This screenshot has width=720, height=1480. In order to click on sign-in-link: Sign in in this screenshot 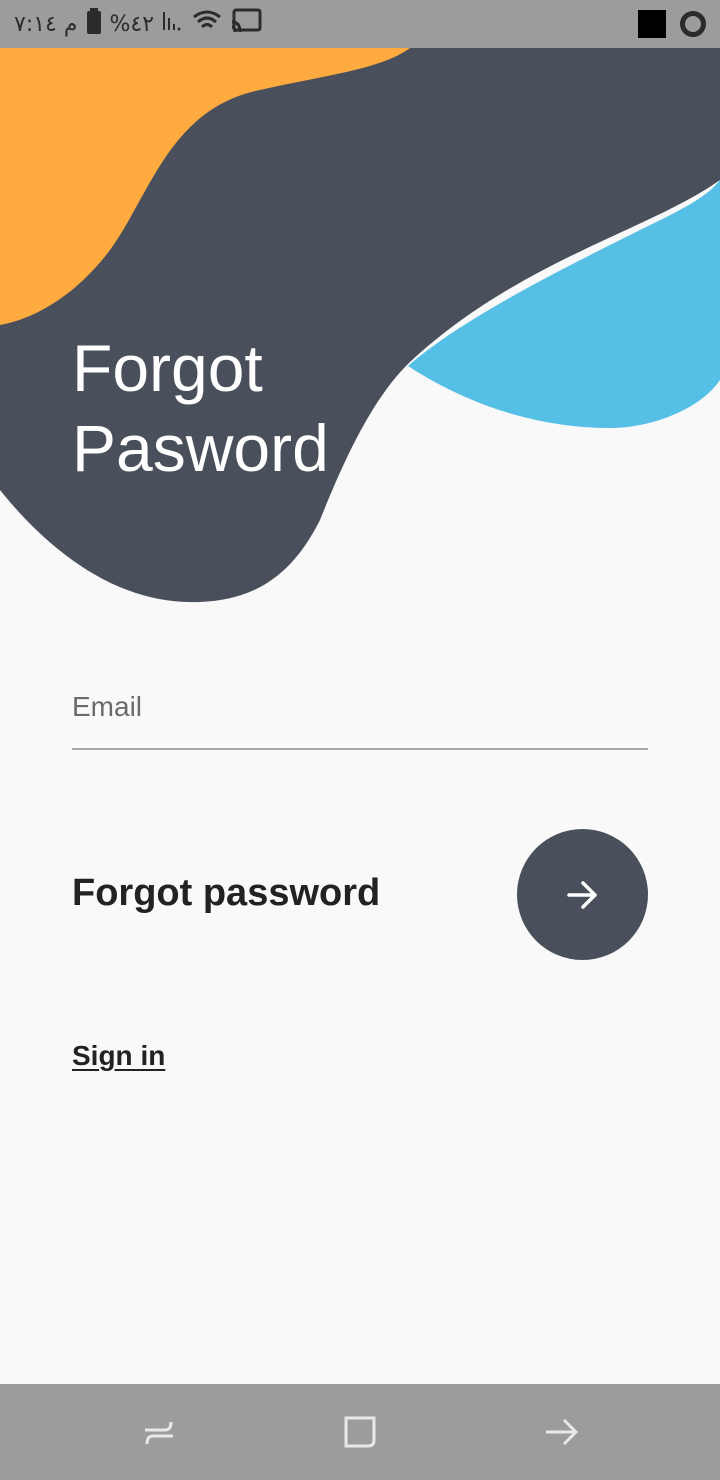, I will do `click(118, 1056)`.